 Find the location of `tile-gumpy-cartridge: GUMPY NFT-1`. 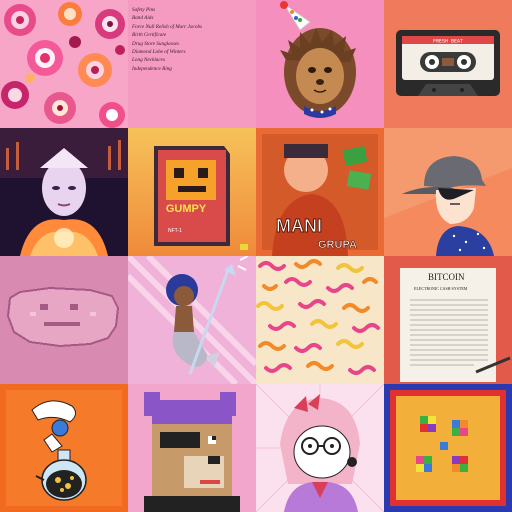

tile-gumpy-cartridge: GUMPY NFT-1 is located at coordinates (192, 192).